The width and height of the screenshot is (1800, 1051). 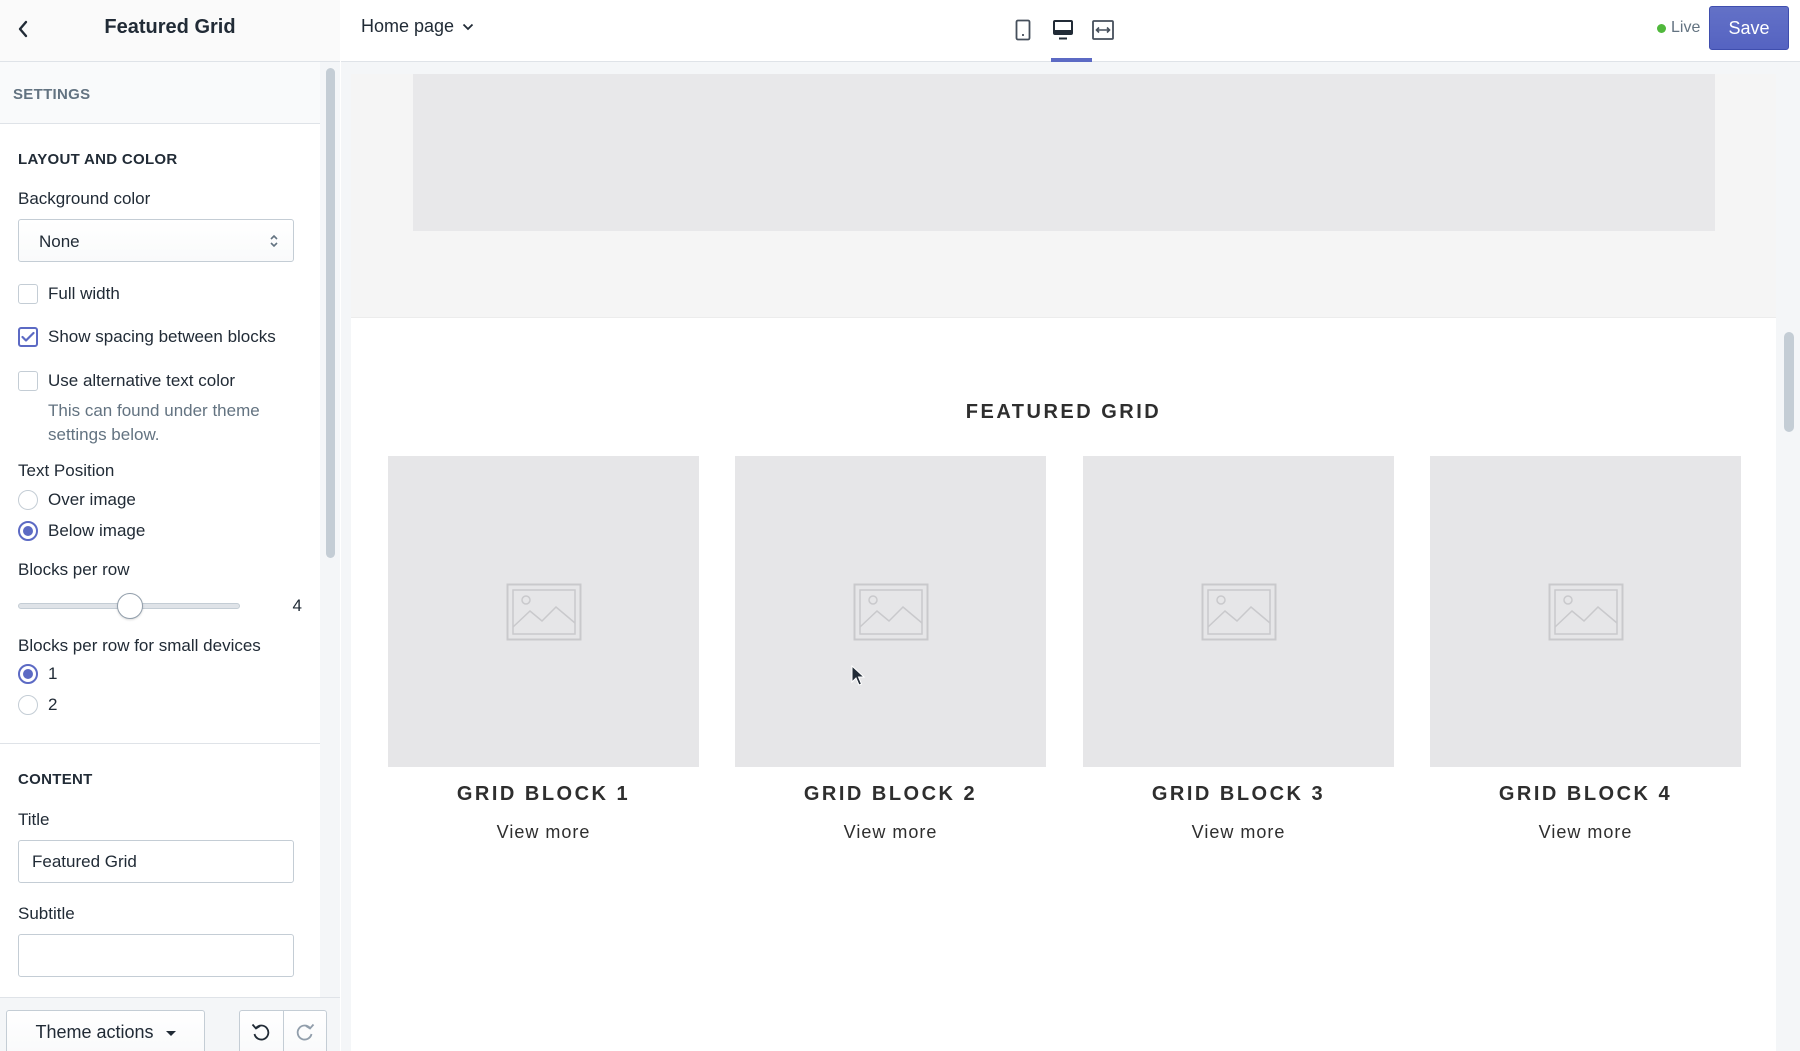 I want to click on spacing-checkbox, so click(x=28, y=337).